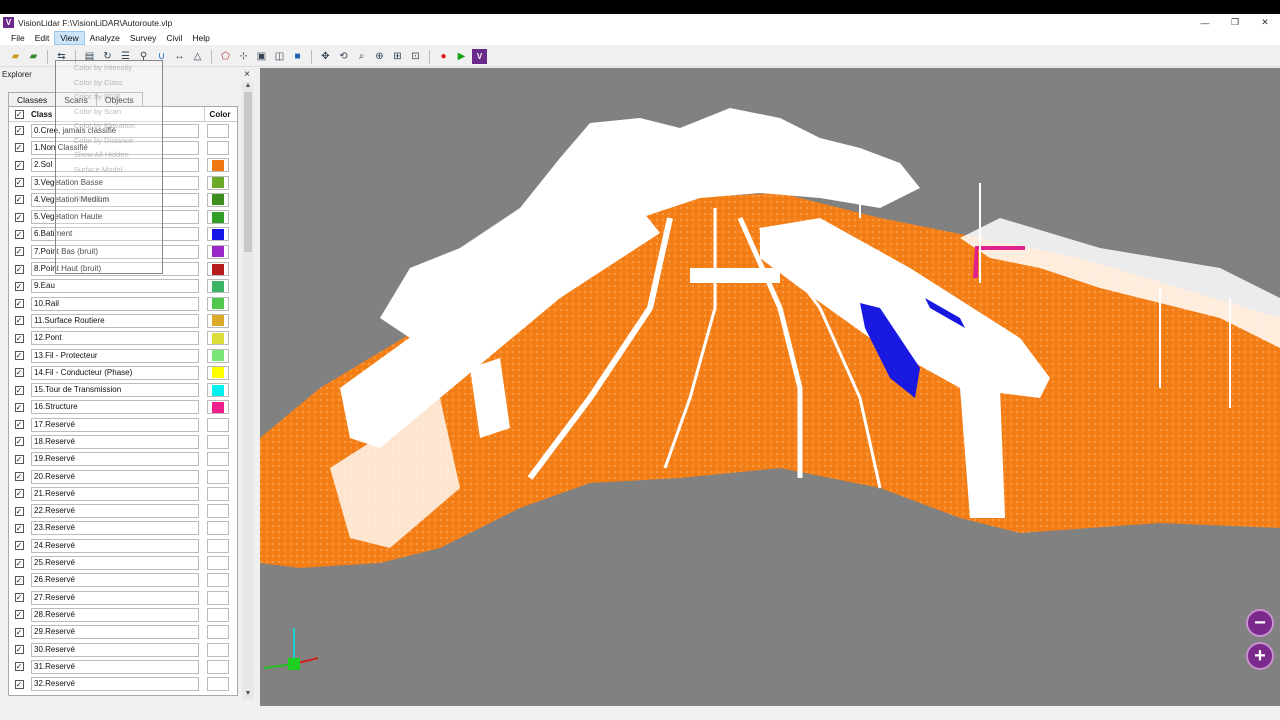 This screenshot has height=720, width=1280. Describe the element at coordinates (115, 614) in the screenshot. I see `class-name: 28.Reservé` at that location.